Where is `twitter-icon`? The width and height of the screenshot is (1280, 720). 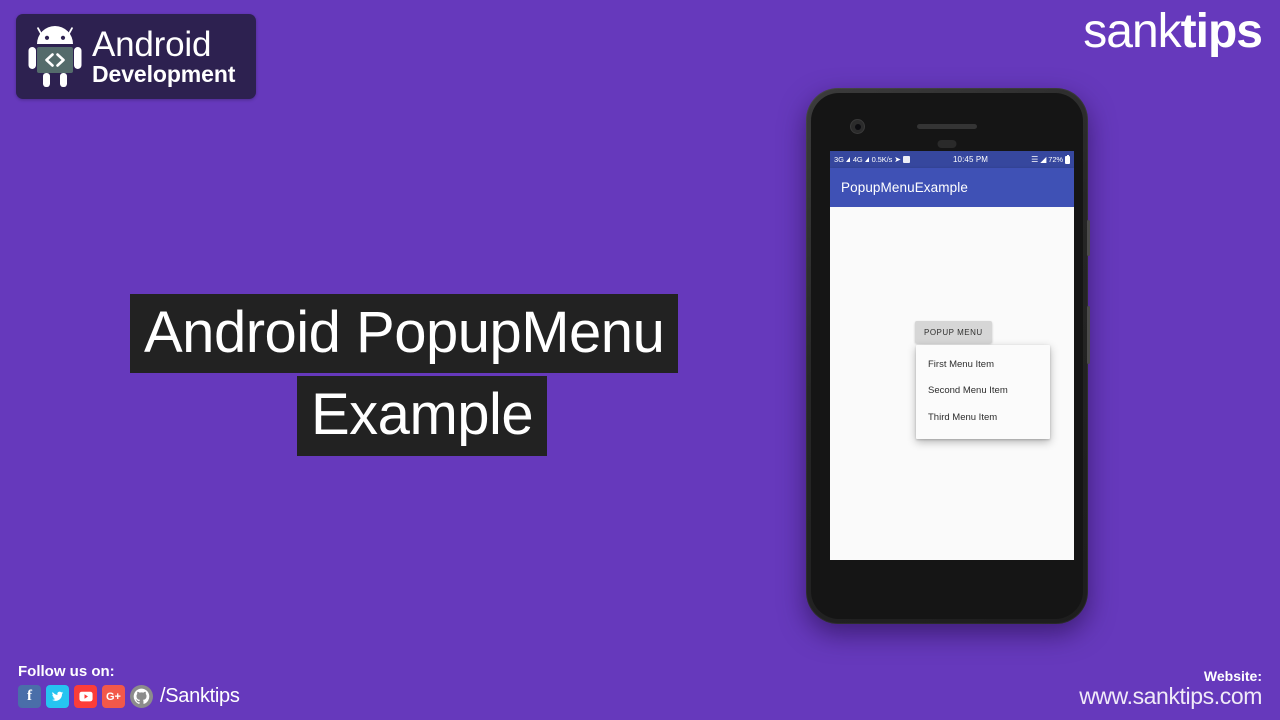
twitter-icon is located at coordinates (57, 696).